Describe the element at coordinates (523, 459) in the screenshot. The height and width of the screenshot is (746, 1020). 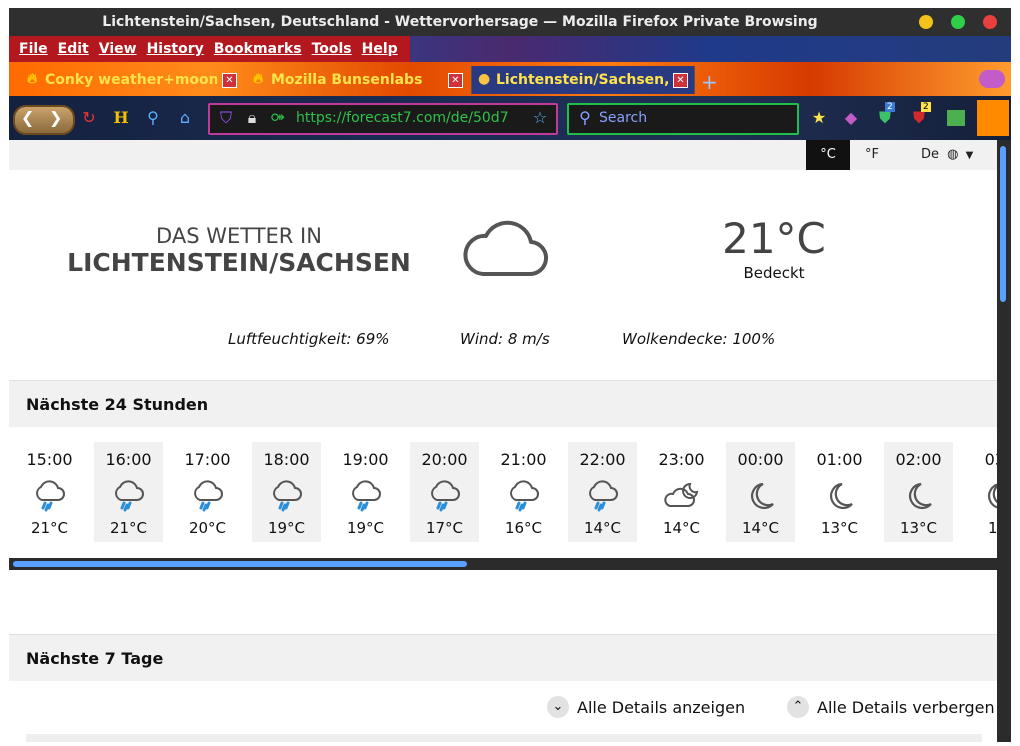
I see `hourly-time: 21:00` at that location.